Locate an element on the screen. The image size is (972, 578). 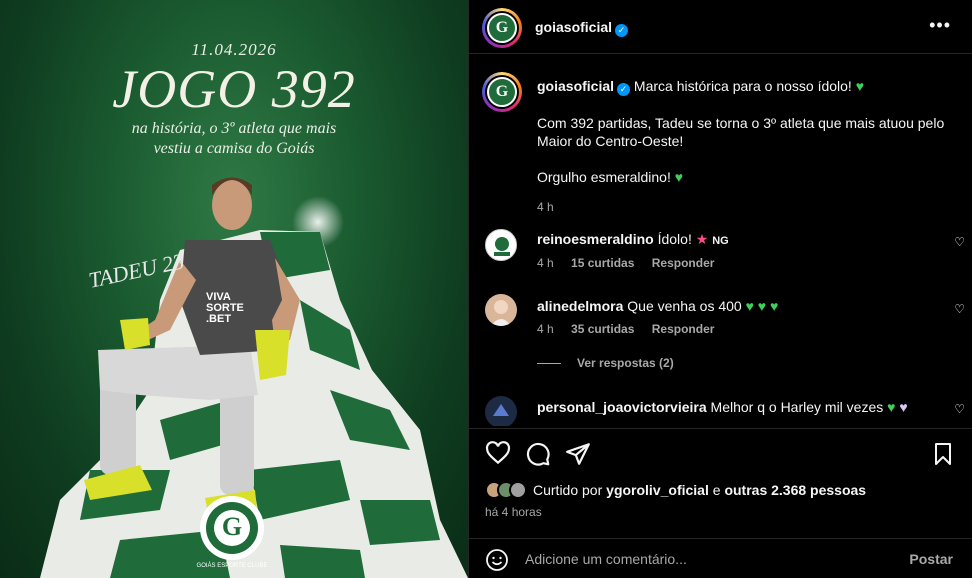
caption-closing: Orgulho esmeraldino! is located at coordinates (604, 177).